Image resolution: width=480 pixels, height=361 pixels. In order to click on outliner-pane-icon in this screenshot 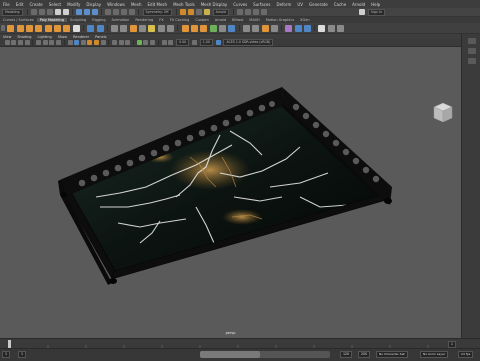, I will do `click(471, 61)`.